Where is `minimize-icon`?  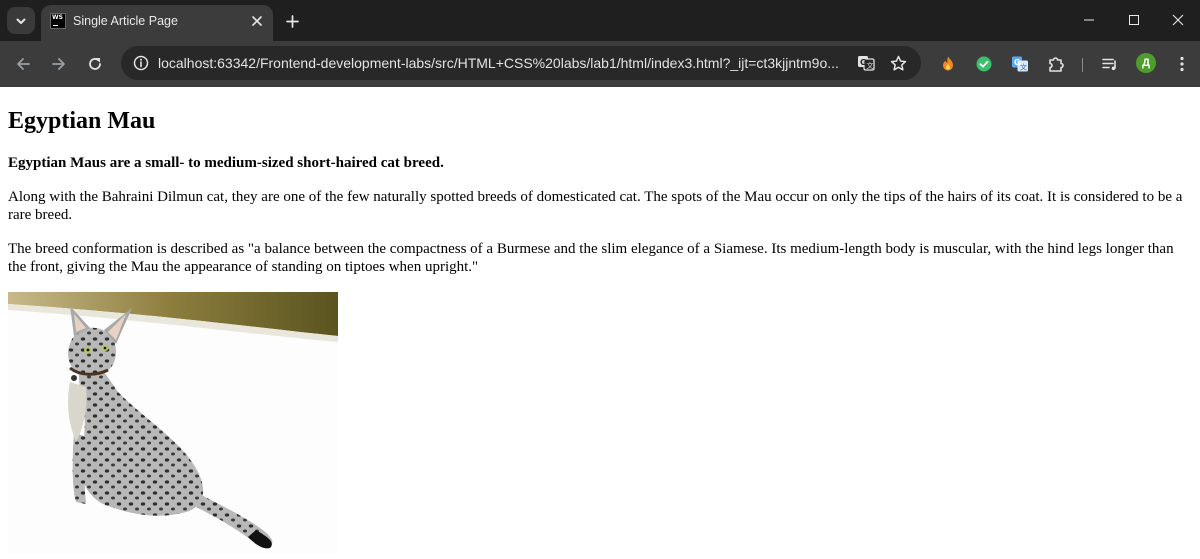
minimize-icon is located at coordinates (1089, 20).